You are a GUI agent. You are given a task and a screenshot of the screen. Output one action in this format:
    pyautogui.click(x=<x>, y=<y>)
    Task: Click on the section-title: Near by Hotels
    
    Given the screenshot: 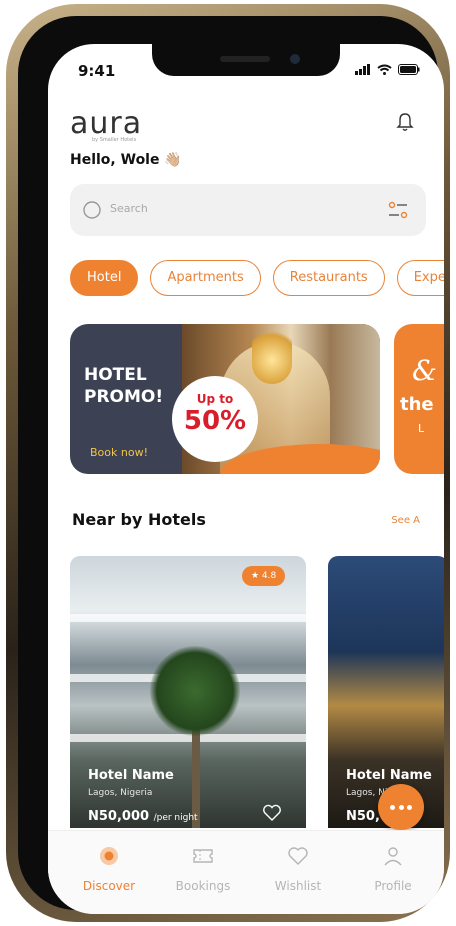 What is the action you would take?
    pyautogui.click(x=139, y=519)
    